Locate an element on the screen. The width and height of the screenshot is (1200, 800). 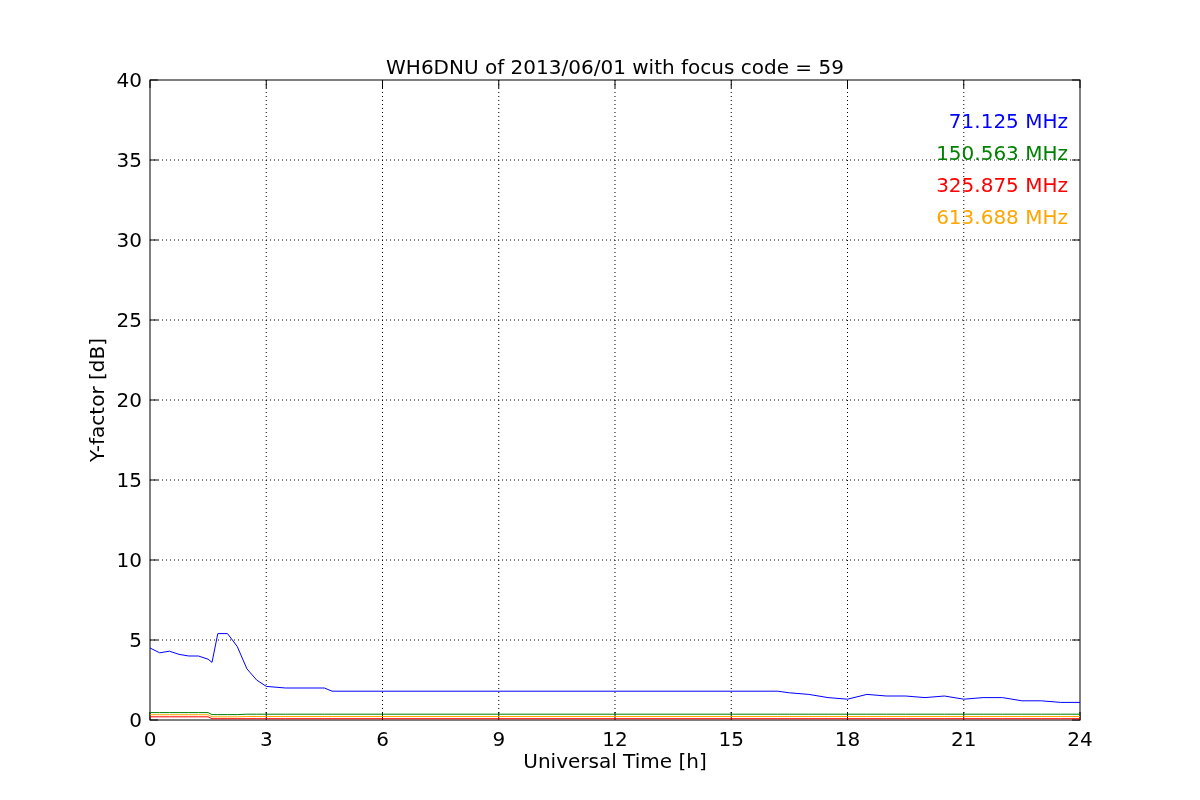
x-tick-label: 12 is located at coordinates (615, 739).